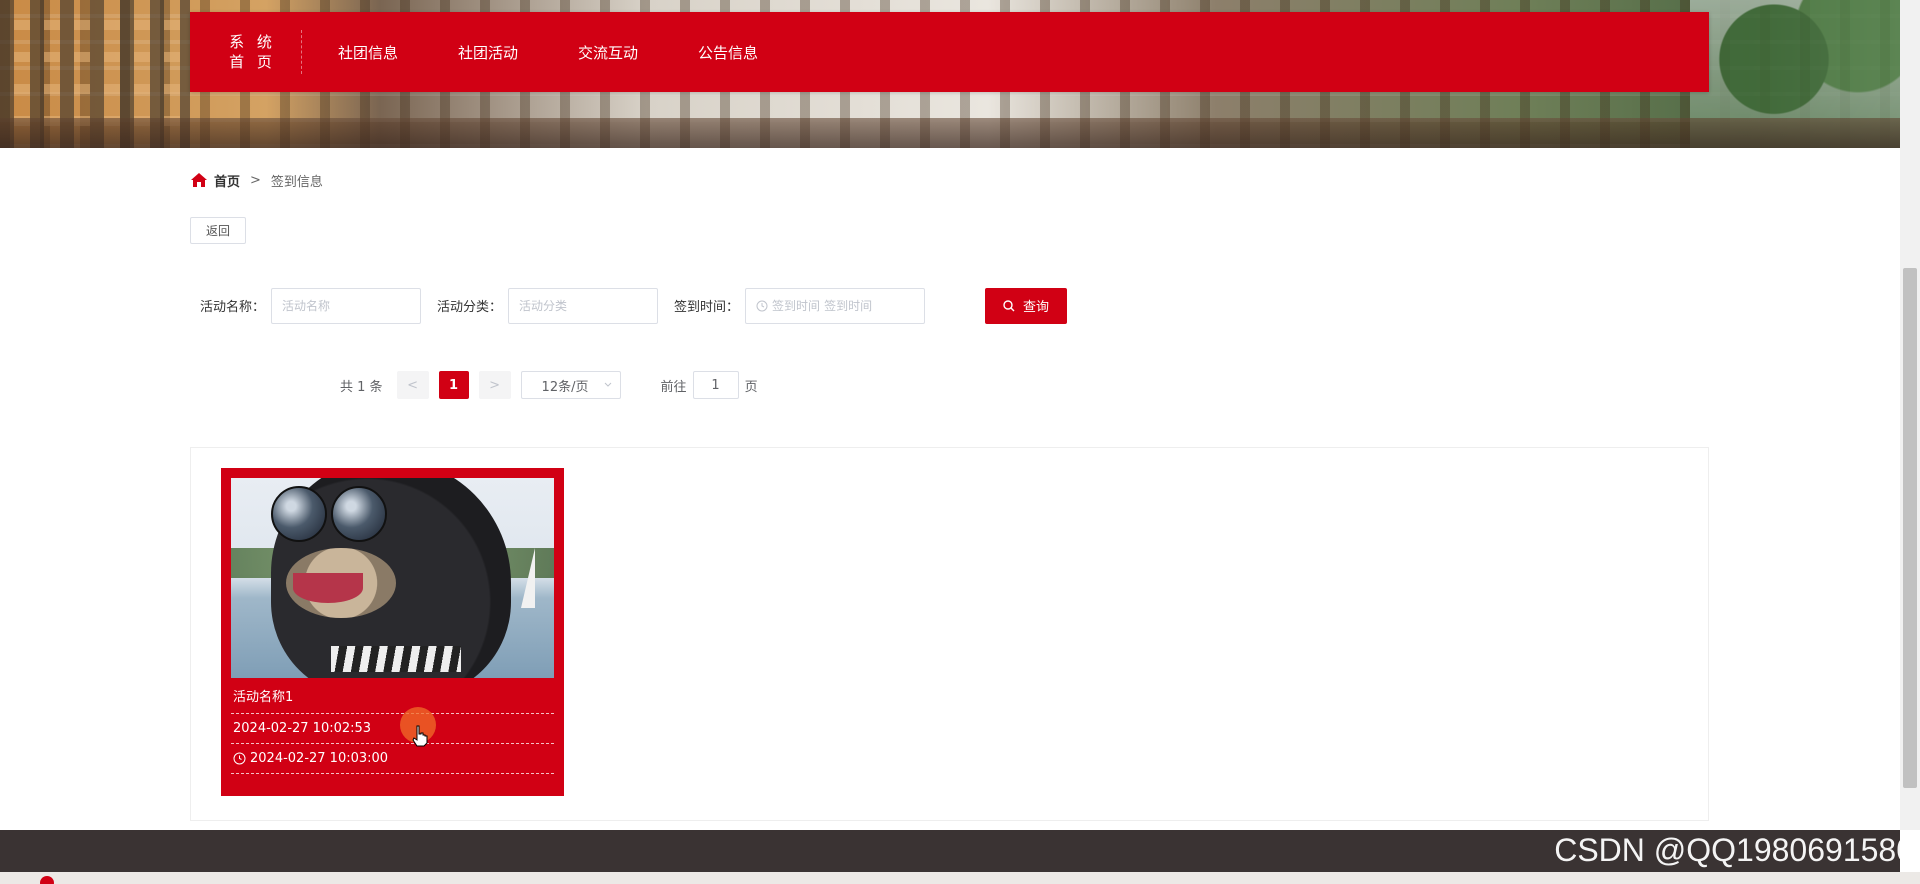 This screenshot has height=884, width=1920. What do you see at coordinates (1734, 850) in the screenshot?
I see `watermark: CSDN @QQ1980691580` at bounding box center [1734, 850].